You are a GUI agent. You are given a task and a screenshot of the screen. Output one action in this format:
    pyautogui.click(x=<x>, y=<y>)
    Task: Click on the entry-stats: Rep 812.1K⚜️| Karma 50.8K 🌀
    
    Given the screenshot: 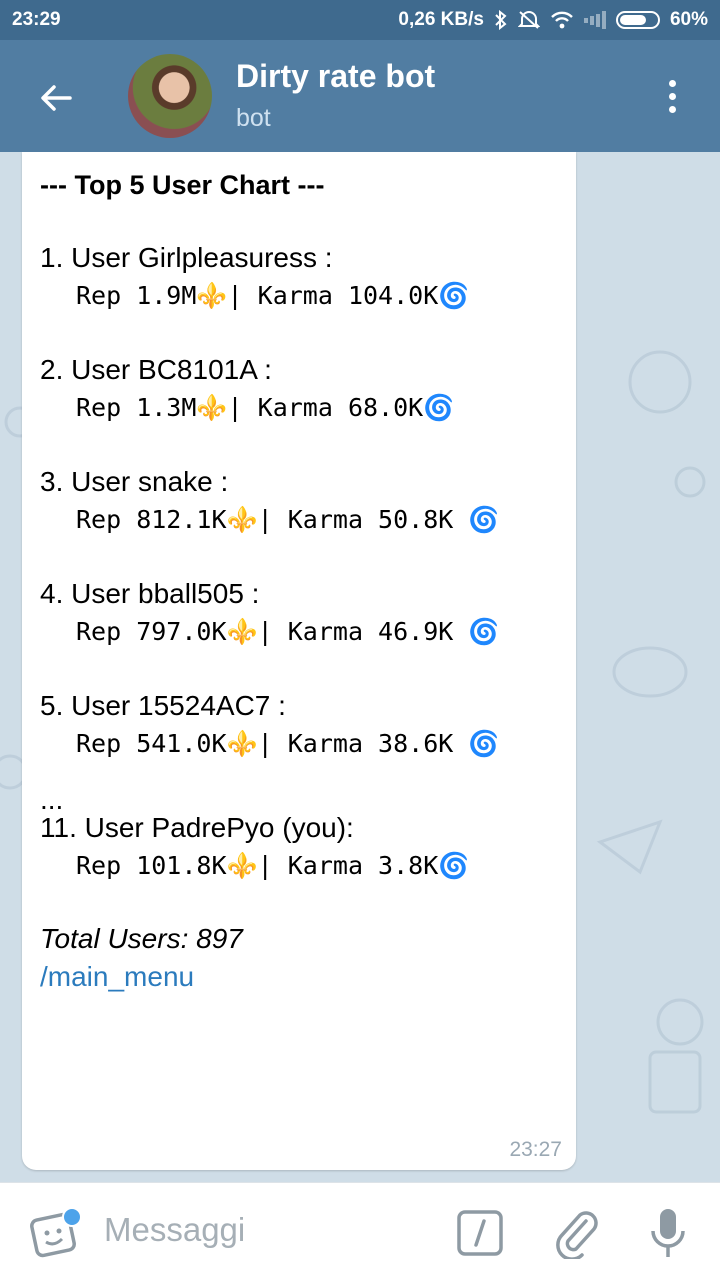 What is the action you would take?
    pyautogui.click(x=288, y=519)
    